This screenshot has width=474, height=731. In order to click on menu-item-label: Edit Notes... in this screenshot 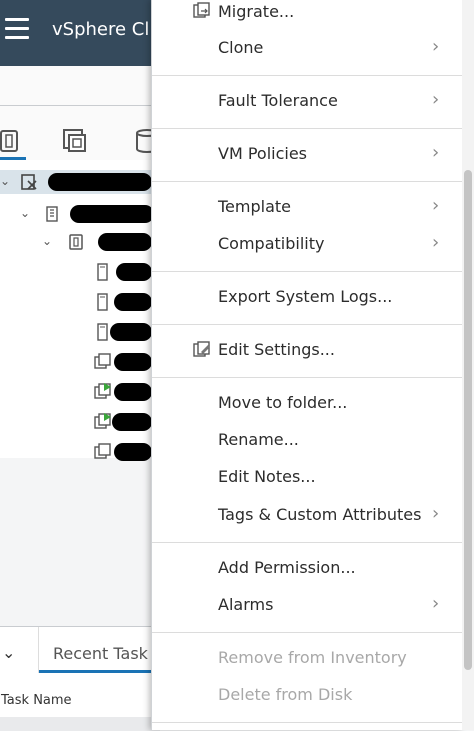, I will do `click(267, 476)`.